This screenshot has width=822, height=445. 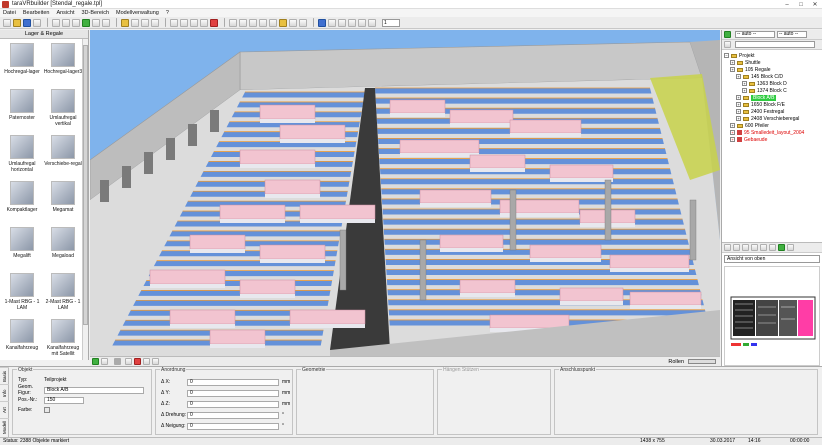 What do you see at coordinates (137, 361) in the screenshot?
I see `reset-view-icon` at bounding box center [137, 361].